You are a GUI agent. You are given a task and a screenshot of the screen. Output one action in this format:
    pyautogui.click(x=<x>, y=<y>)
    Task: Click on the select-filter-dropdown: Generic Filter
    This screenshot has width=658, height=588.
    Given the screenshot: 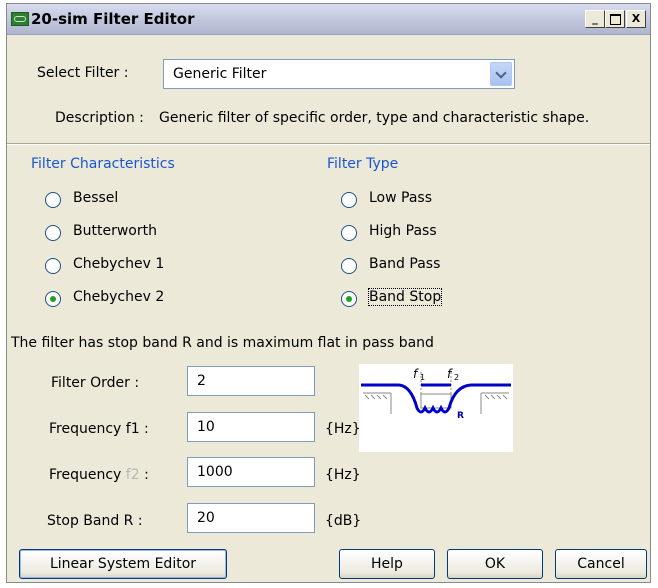 What is the action you would take?
    pyautogui.click(x=339, y=74)
    